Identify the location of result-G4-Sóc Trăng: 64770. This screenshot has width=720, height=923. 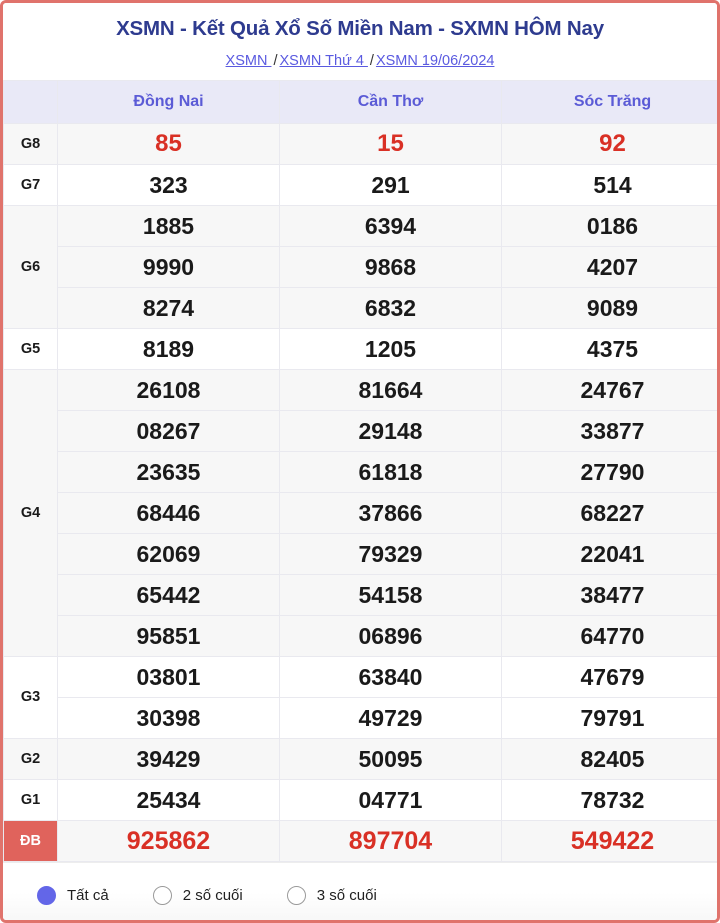
(609, 635).